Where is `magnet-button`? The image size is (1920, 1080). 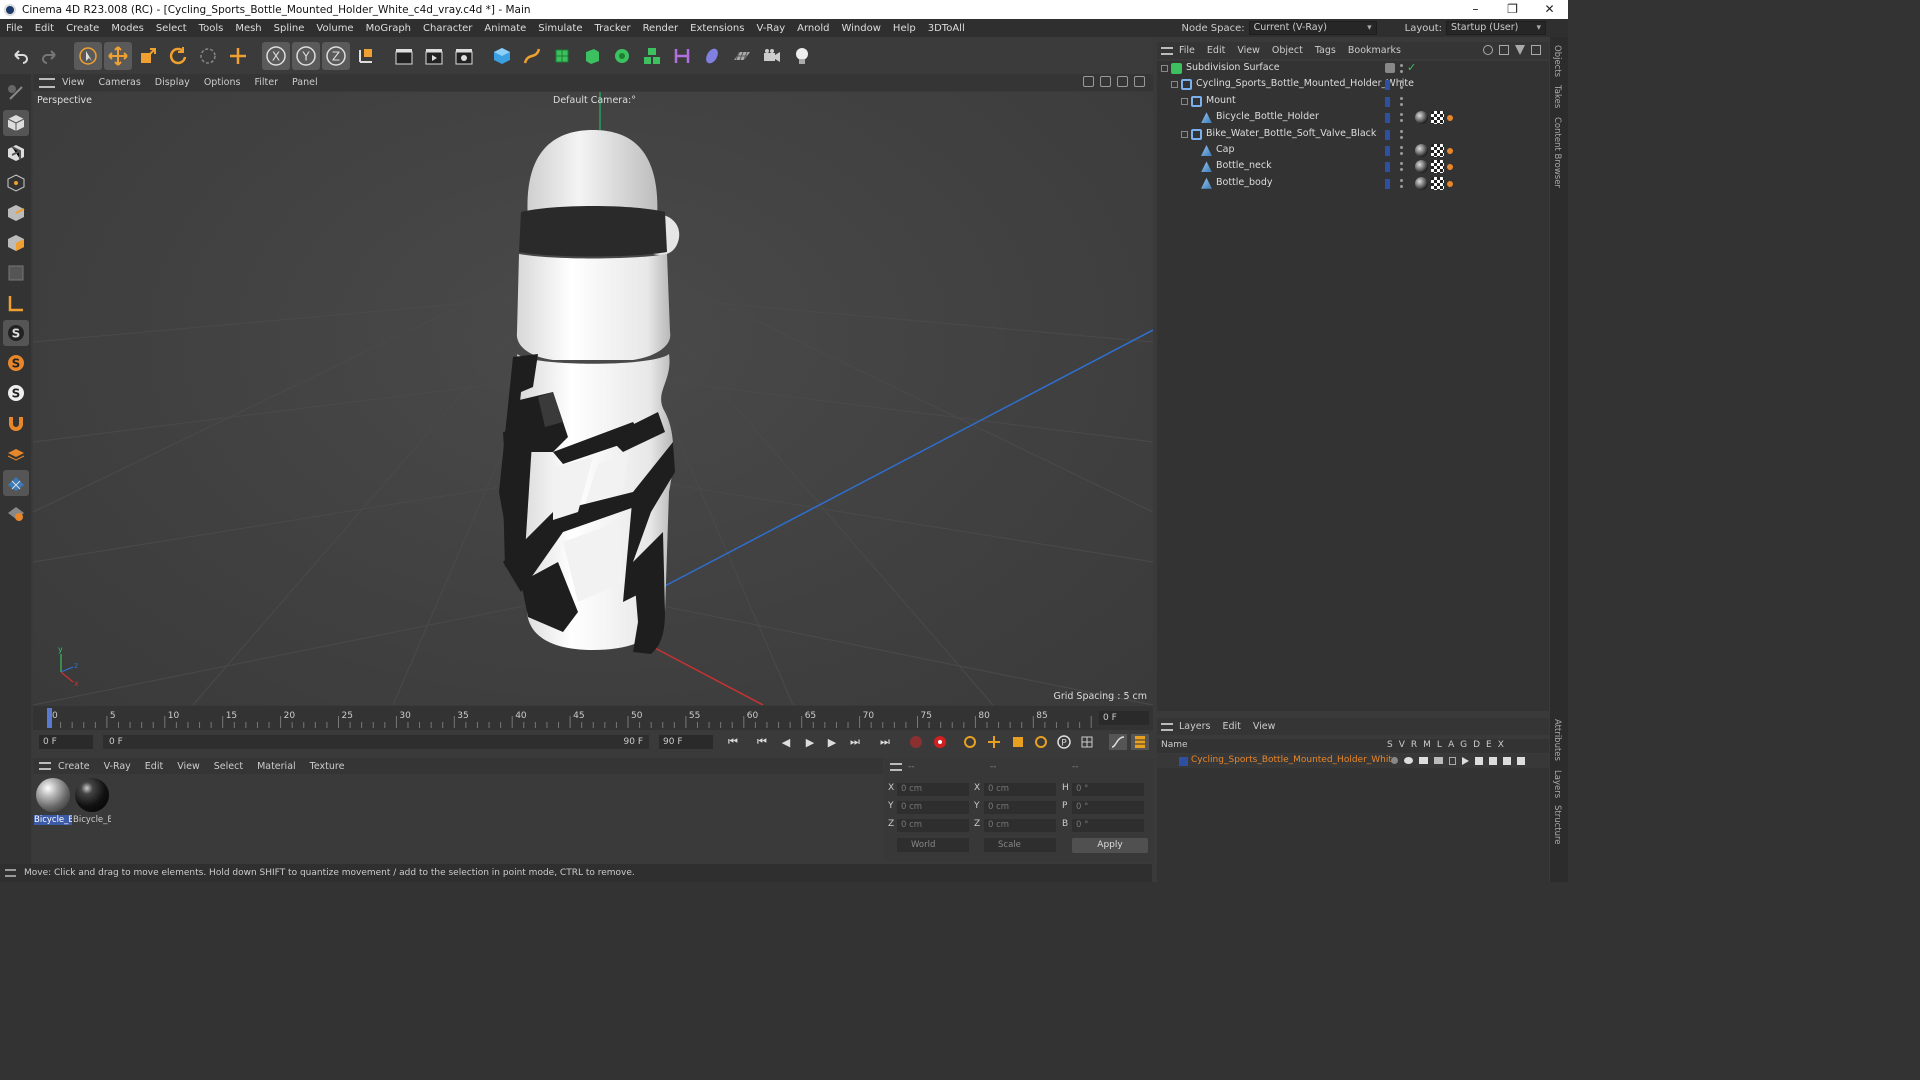
magnet-button is located at coordinates (16, 423).